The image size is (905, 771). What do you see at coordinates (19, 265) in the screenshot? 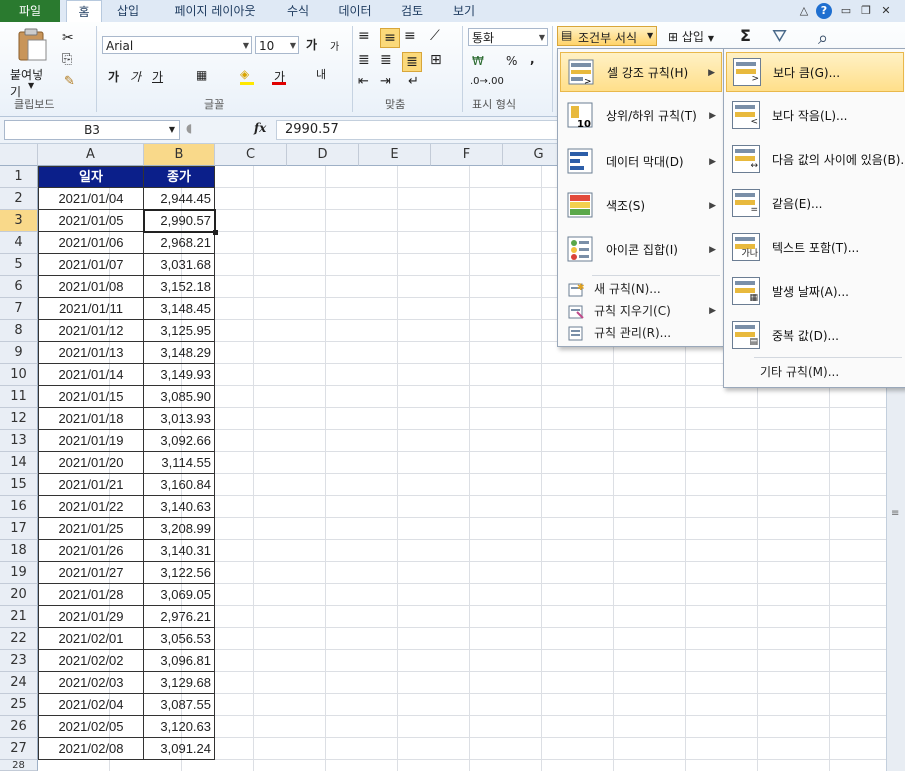
I see `row-header: 5` at bounding box center [19, 265].